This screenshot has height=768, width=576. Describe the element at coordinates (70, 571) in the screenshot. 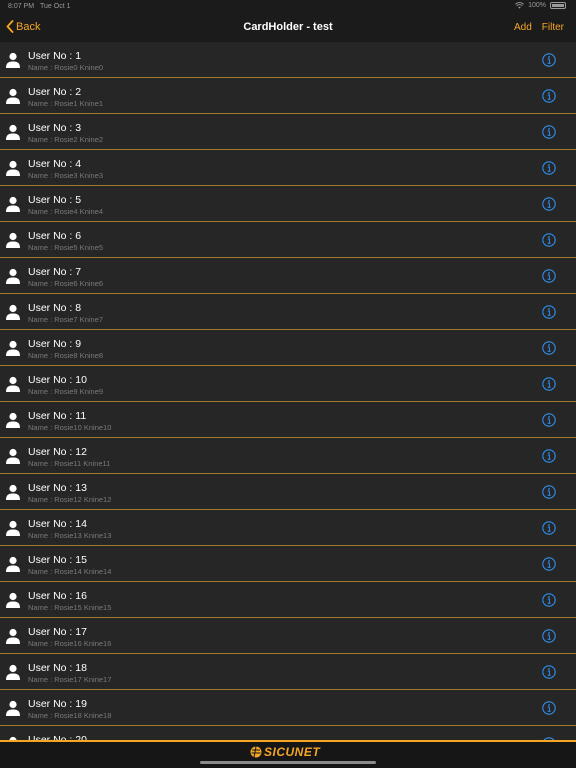

I see `user-name: Name : Rosie14 Knine14` at that location.